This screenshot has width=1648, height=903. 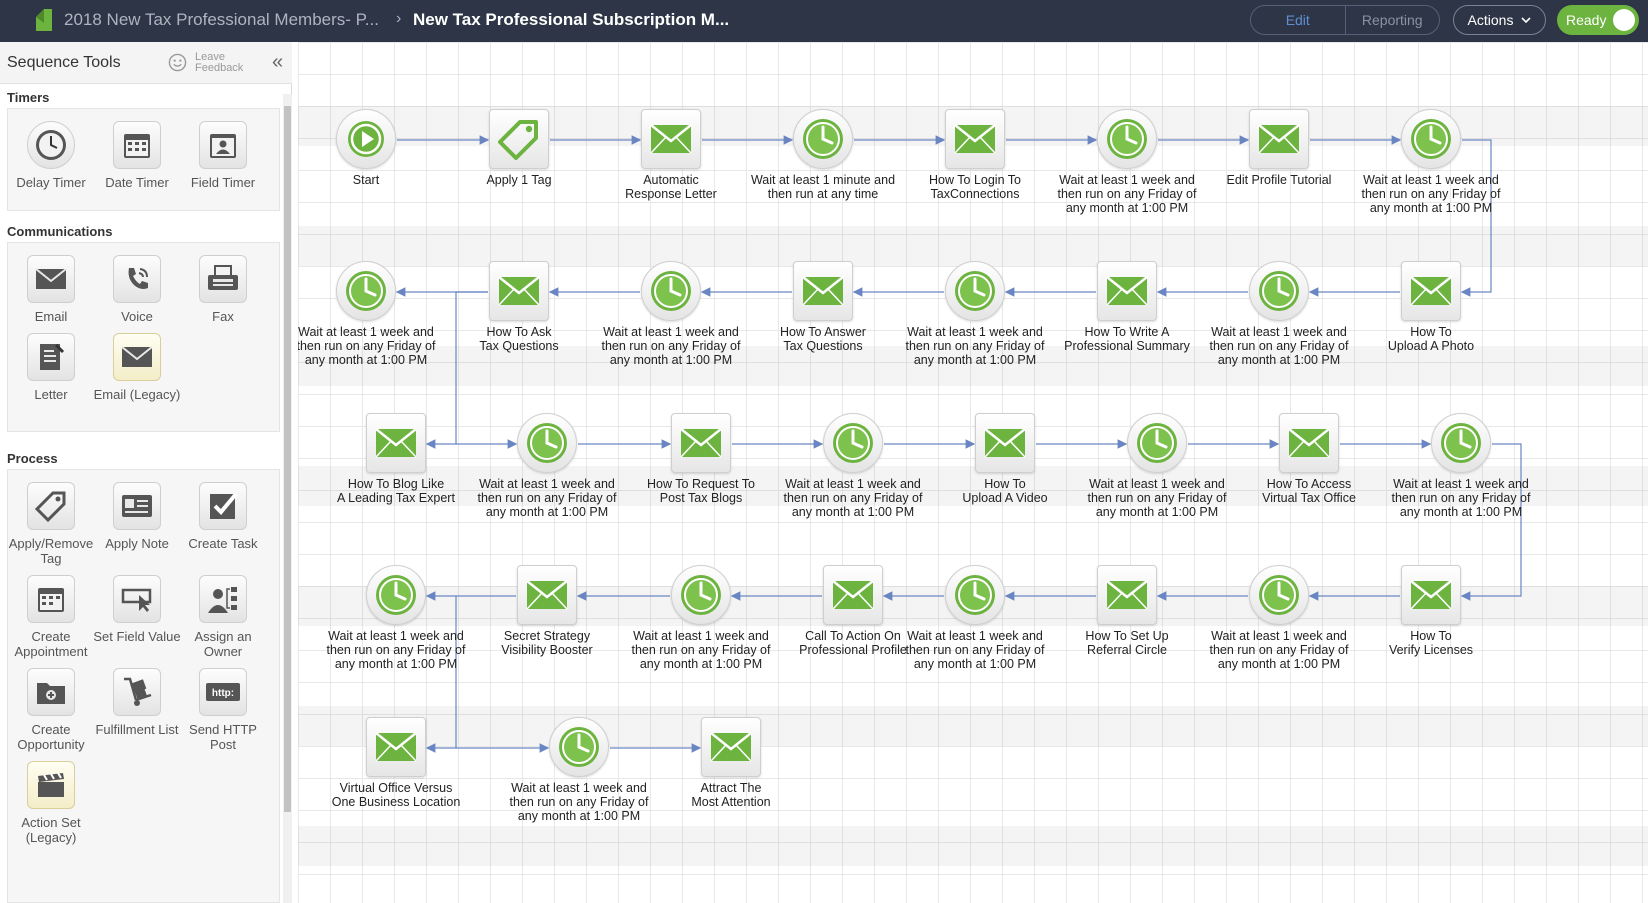 I want to click on email-node: How To Write A Professional Summary, so click(x=1127, y=307).